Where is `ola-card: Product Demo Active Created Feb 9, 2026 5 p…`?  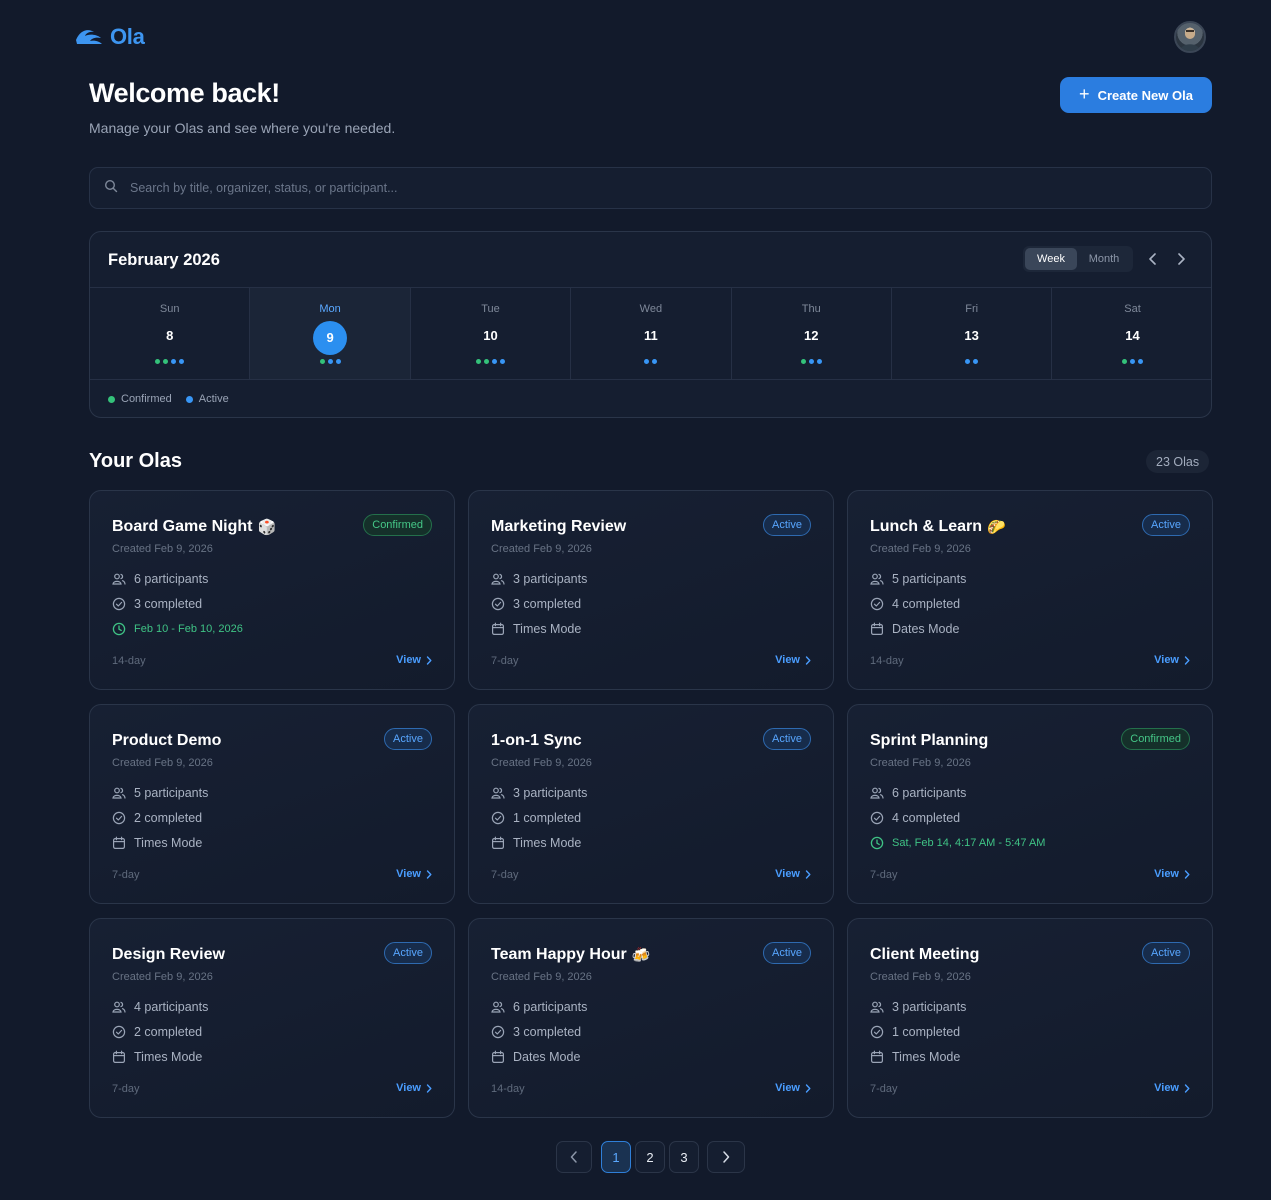 ola-card: Product Demo Active Created Feb 9, 2026 5 p… is located at coordinates (272, 804).